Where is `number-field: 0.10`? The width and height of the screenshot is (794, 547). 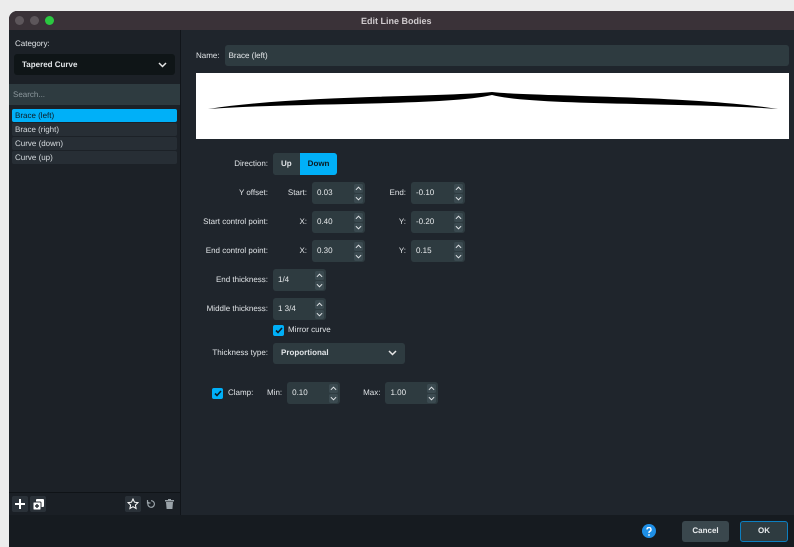 number-field: 0.10 is located at coordinates (313, 393).